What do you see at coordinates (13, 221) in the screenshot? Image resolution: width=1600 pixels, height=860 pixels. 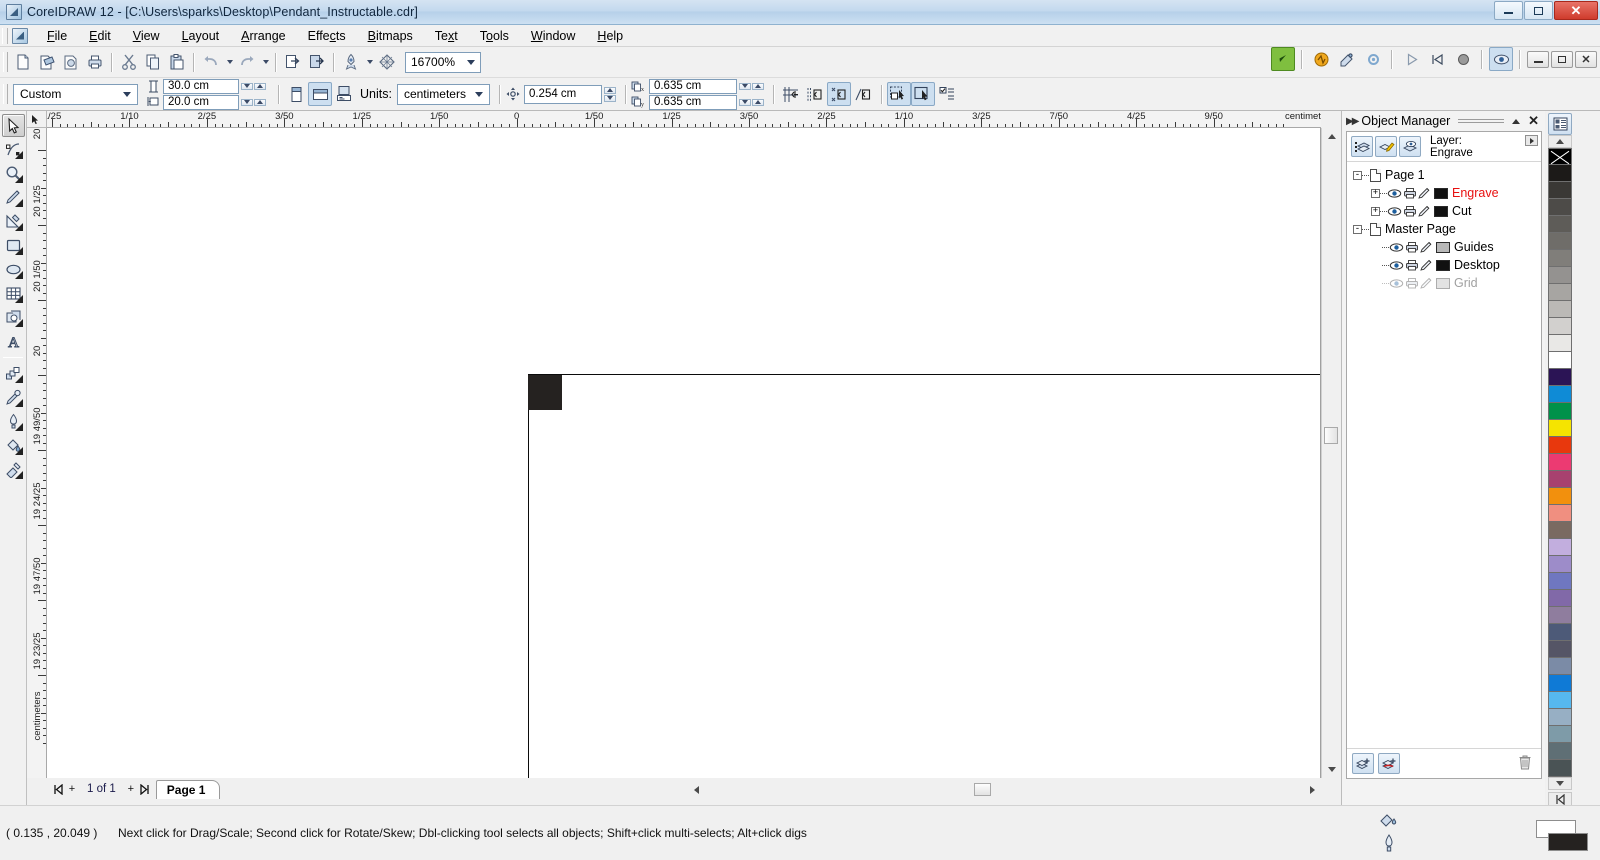 I see `smart-drawing-tool` at bounding box center [13, 221].